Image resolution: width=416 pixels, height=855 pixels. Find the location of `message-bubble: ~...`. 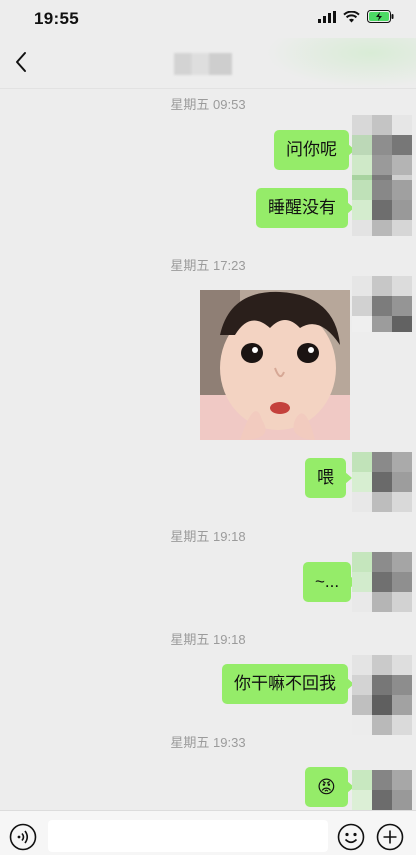

message-bubble: ~... is located at coordinates (330, 582).